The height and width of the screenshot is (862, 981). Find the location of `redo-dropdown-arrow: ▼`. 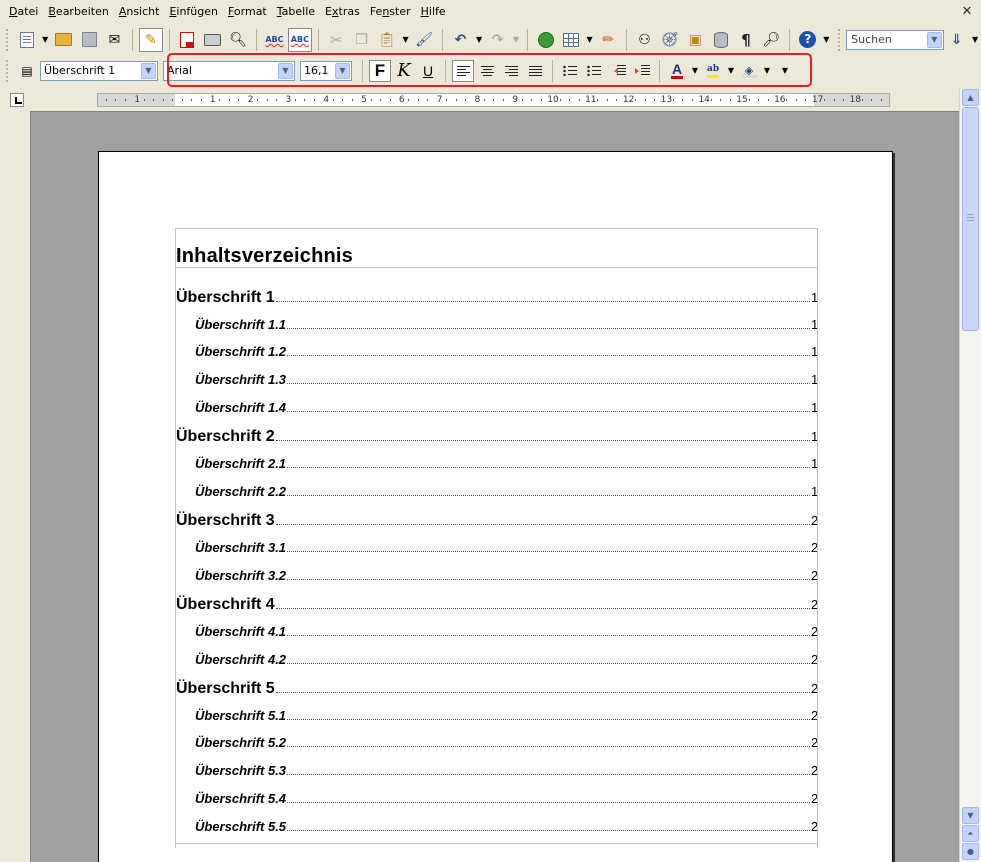

redo-dropdown-arrow: ▼ is located at coordinates (516, 40).